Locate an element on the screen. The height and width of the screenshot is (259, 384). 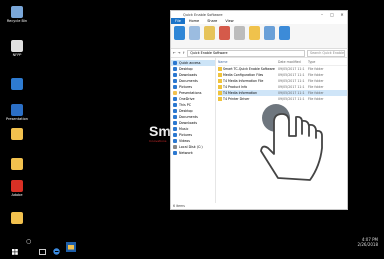
properties-icon is located at coordinates (269, 33).